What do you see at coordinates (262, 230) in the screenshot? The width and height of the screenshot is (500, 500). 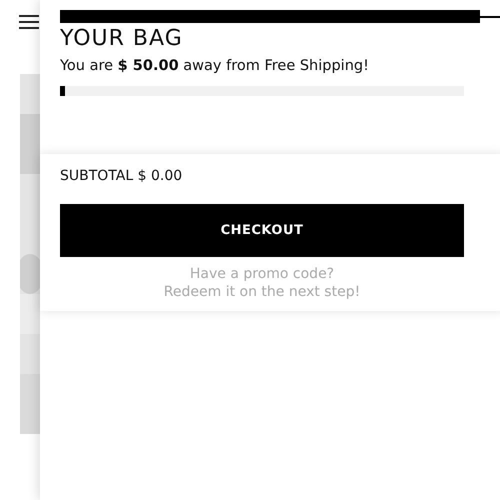 I see `checkout-button: CHECKOUT` at bounding box center [262, 230].